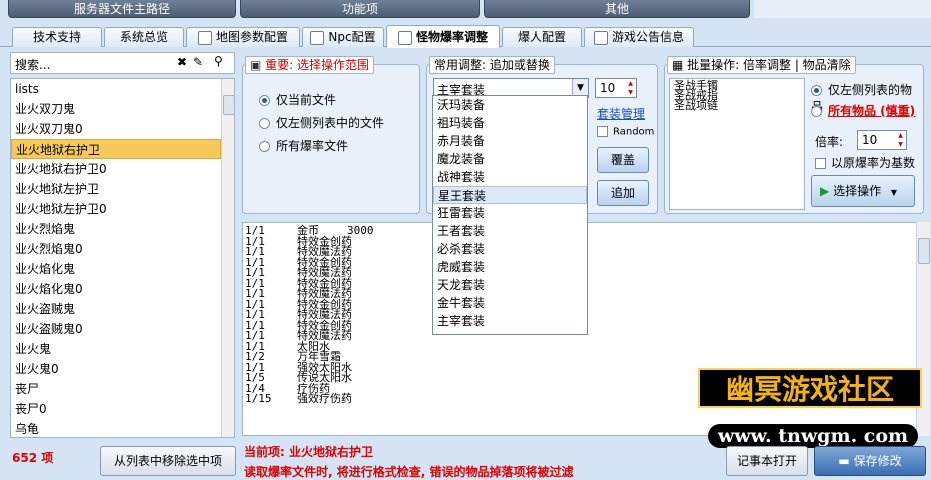 The height and width of the screenshot is (480, 931). I want to click on tab-system-overview: 系统总览, so click(144, 37).